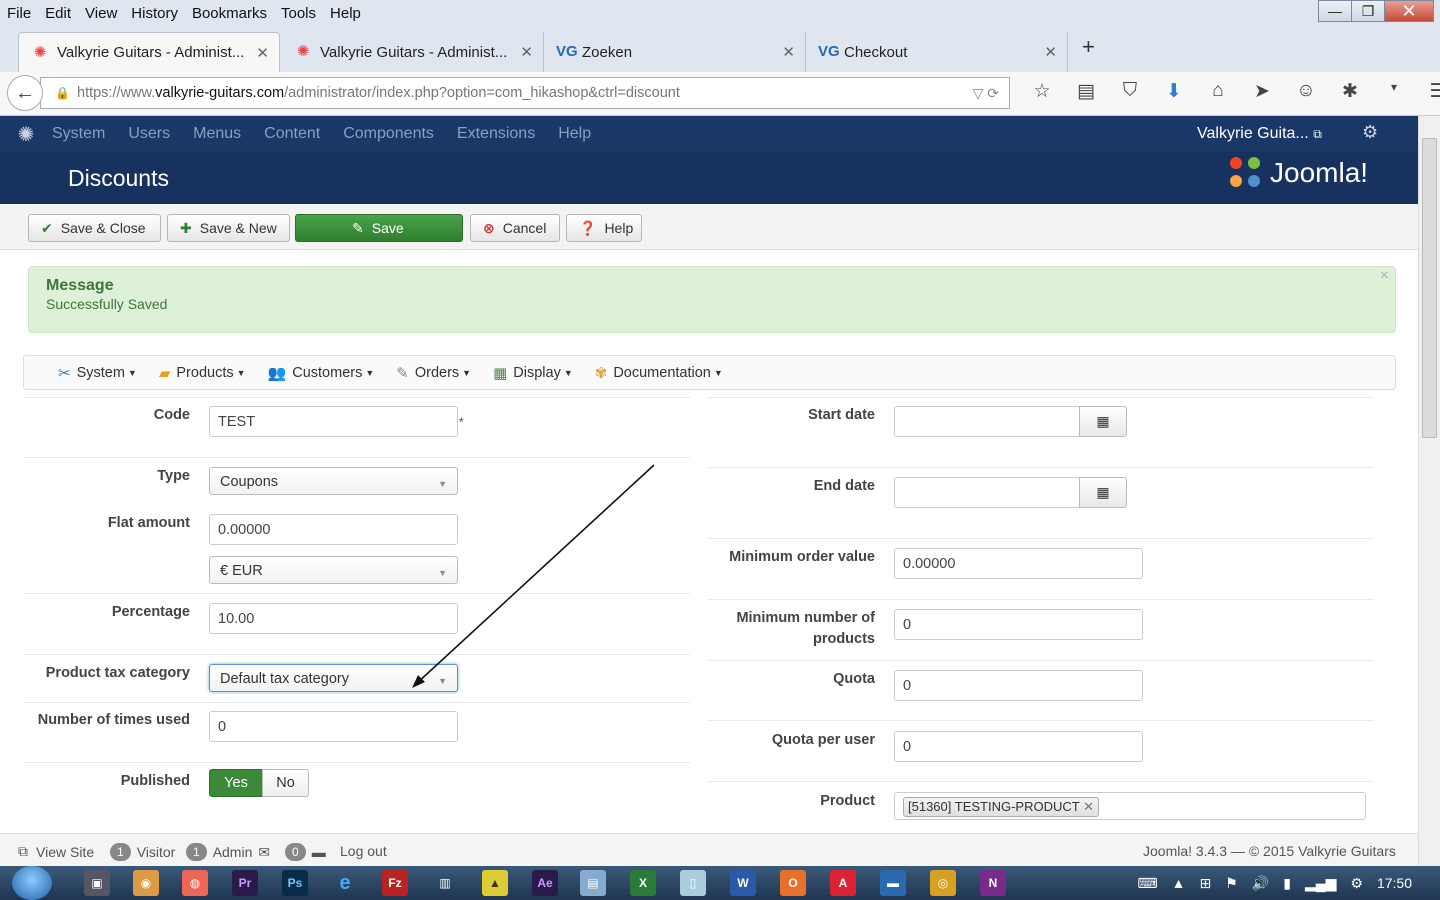 This screenshot has width=1440, height=900. Describe the element at coordinates (1394, 883) in the screenshot. I see `clock: 17:50` at that location.